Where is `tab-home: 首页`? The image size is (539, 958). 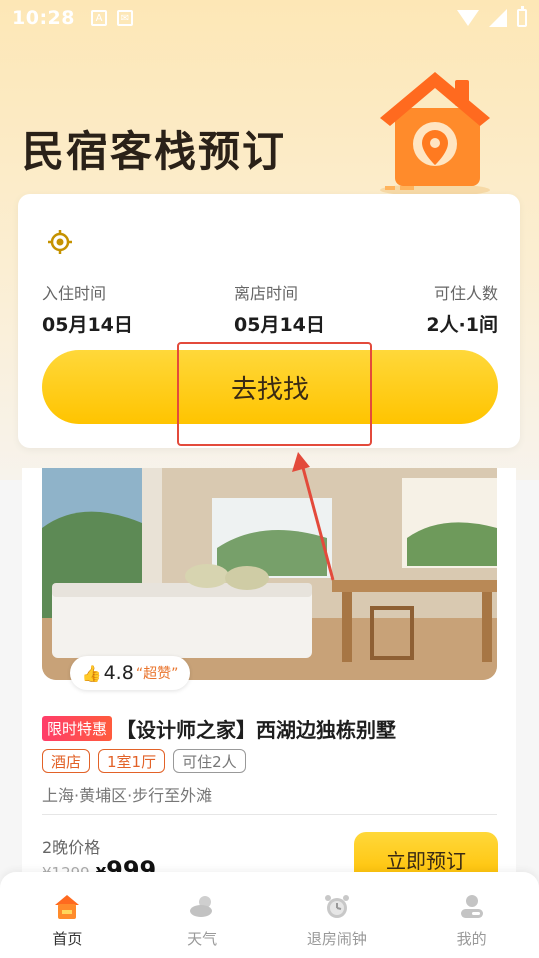
tab-home: 首页 is located at coordinates (67, 915).